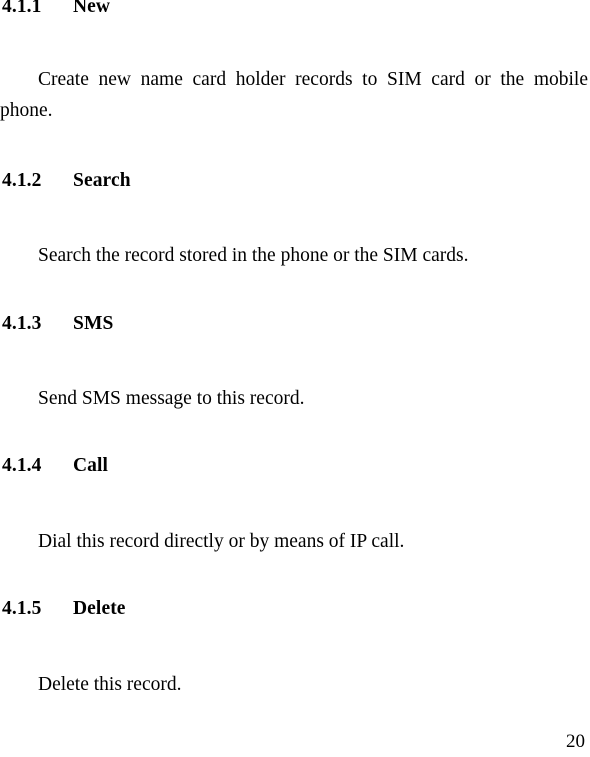 Image resolution: width=590 pixels, height=757 pixels. Describe the element at coordinates (102, 180) in the screenshot. I see `section-title: Search` at that location.